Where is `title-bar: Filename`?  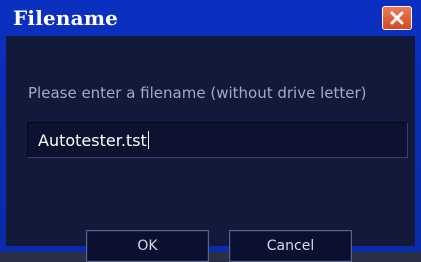
title-bar: Filename is located at coordinates (210, 18).